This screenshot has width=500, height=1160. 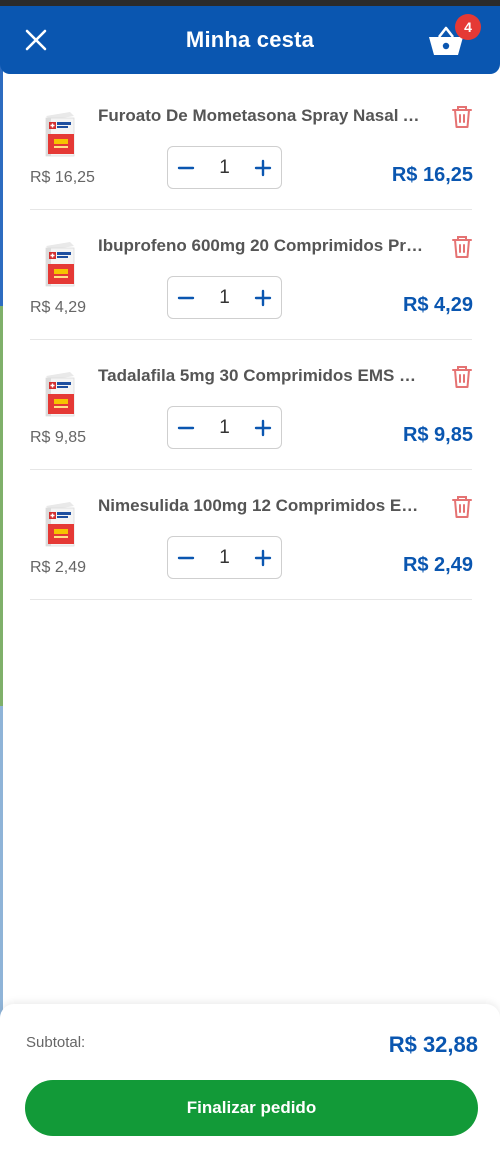 What do you see at coordinates (58, 437) in the screenshot?
I see `unit-price: R$ 9,85` at bounding box center [58, 437].